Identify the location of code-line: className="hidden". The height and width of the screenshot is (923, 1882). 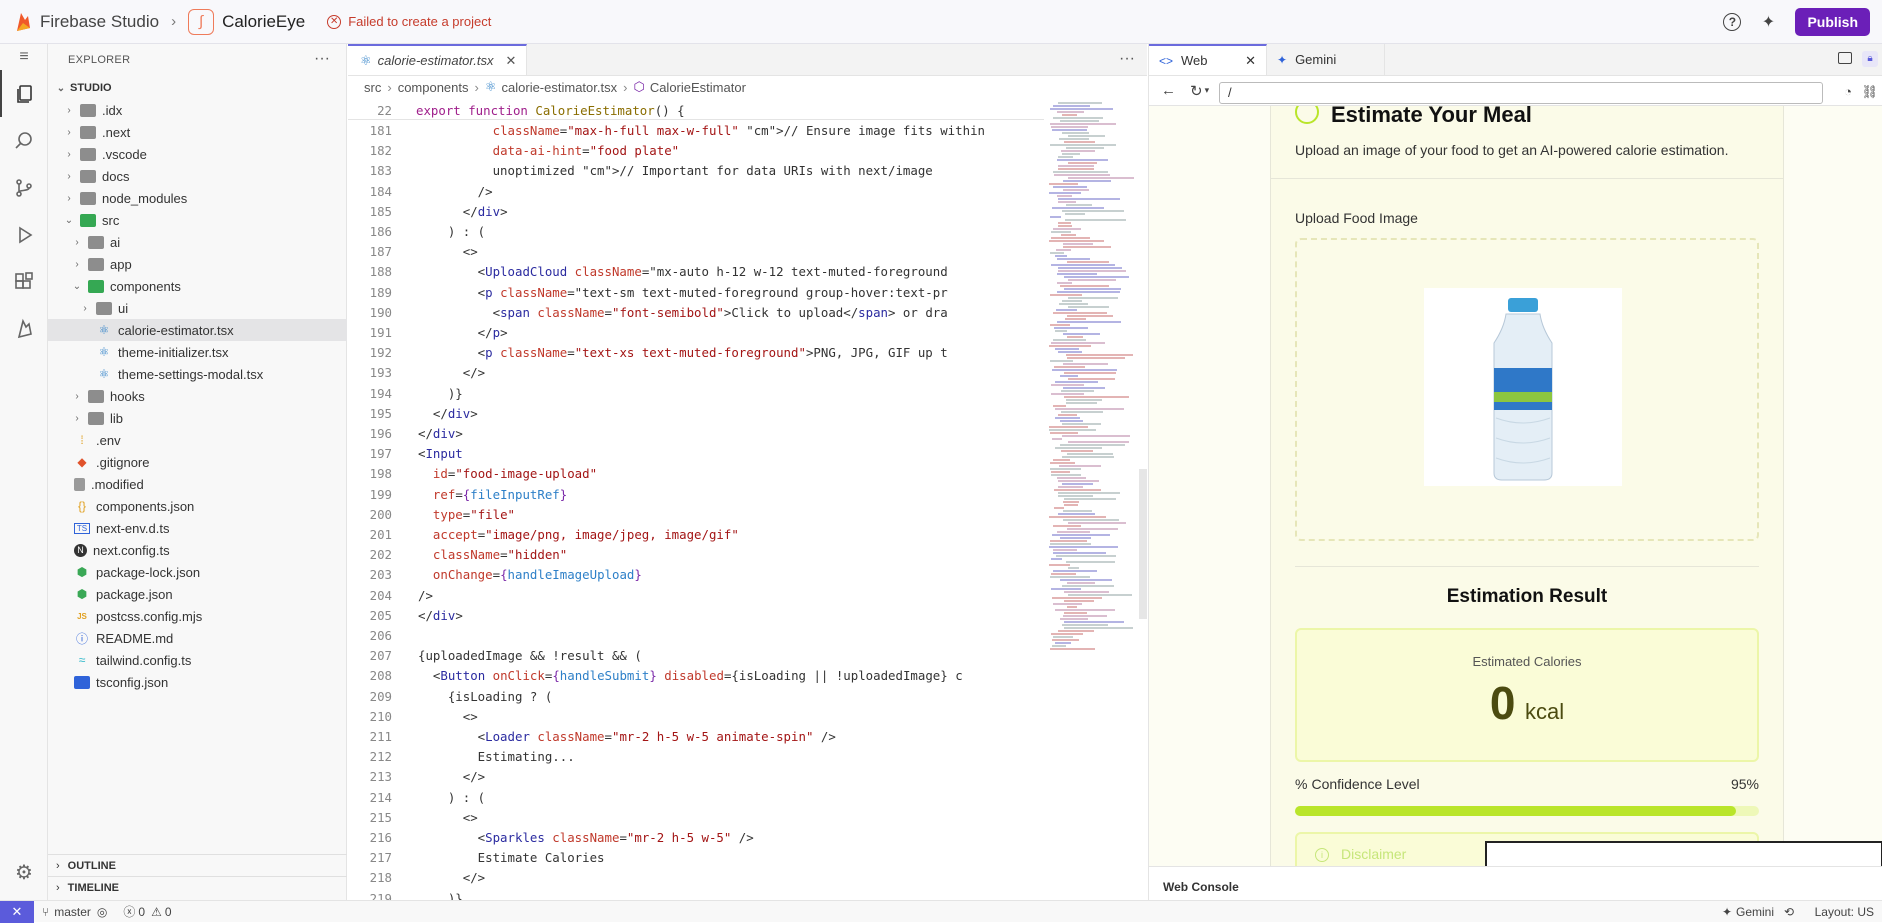
(492, 554).